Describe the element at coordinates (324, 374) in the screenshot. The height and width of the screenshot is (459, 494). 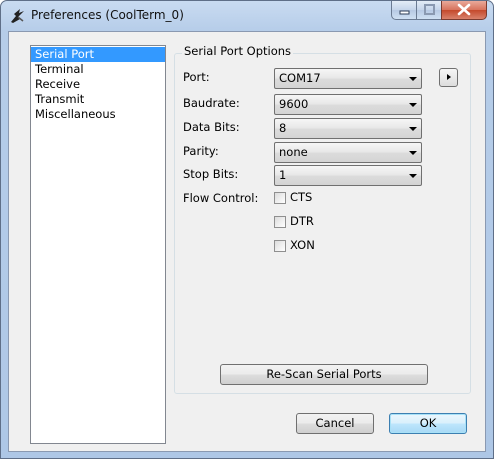
I see `rescan-serial-ports-button: Re-Scan Serial Ports` at that location.